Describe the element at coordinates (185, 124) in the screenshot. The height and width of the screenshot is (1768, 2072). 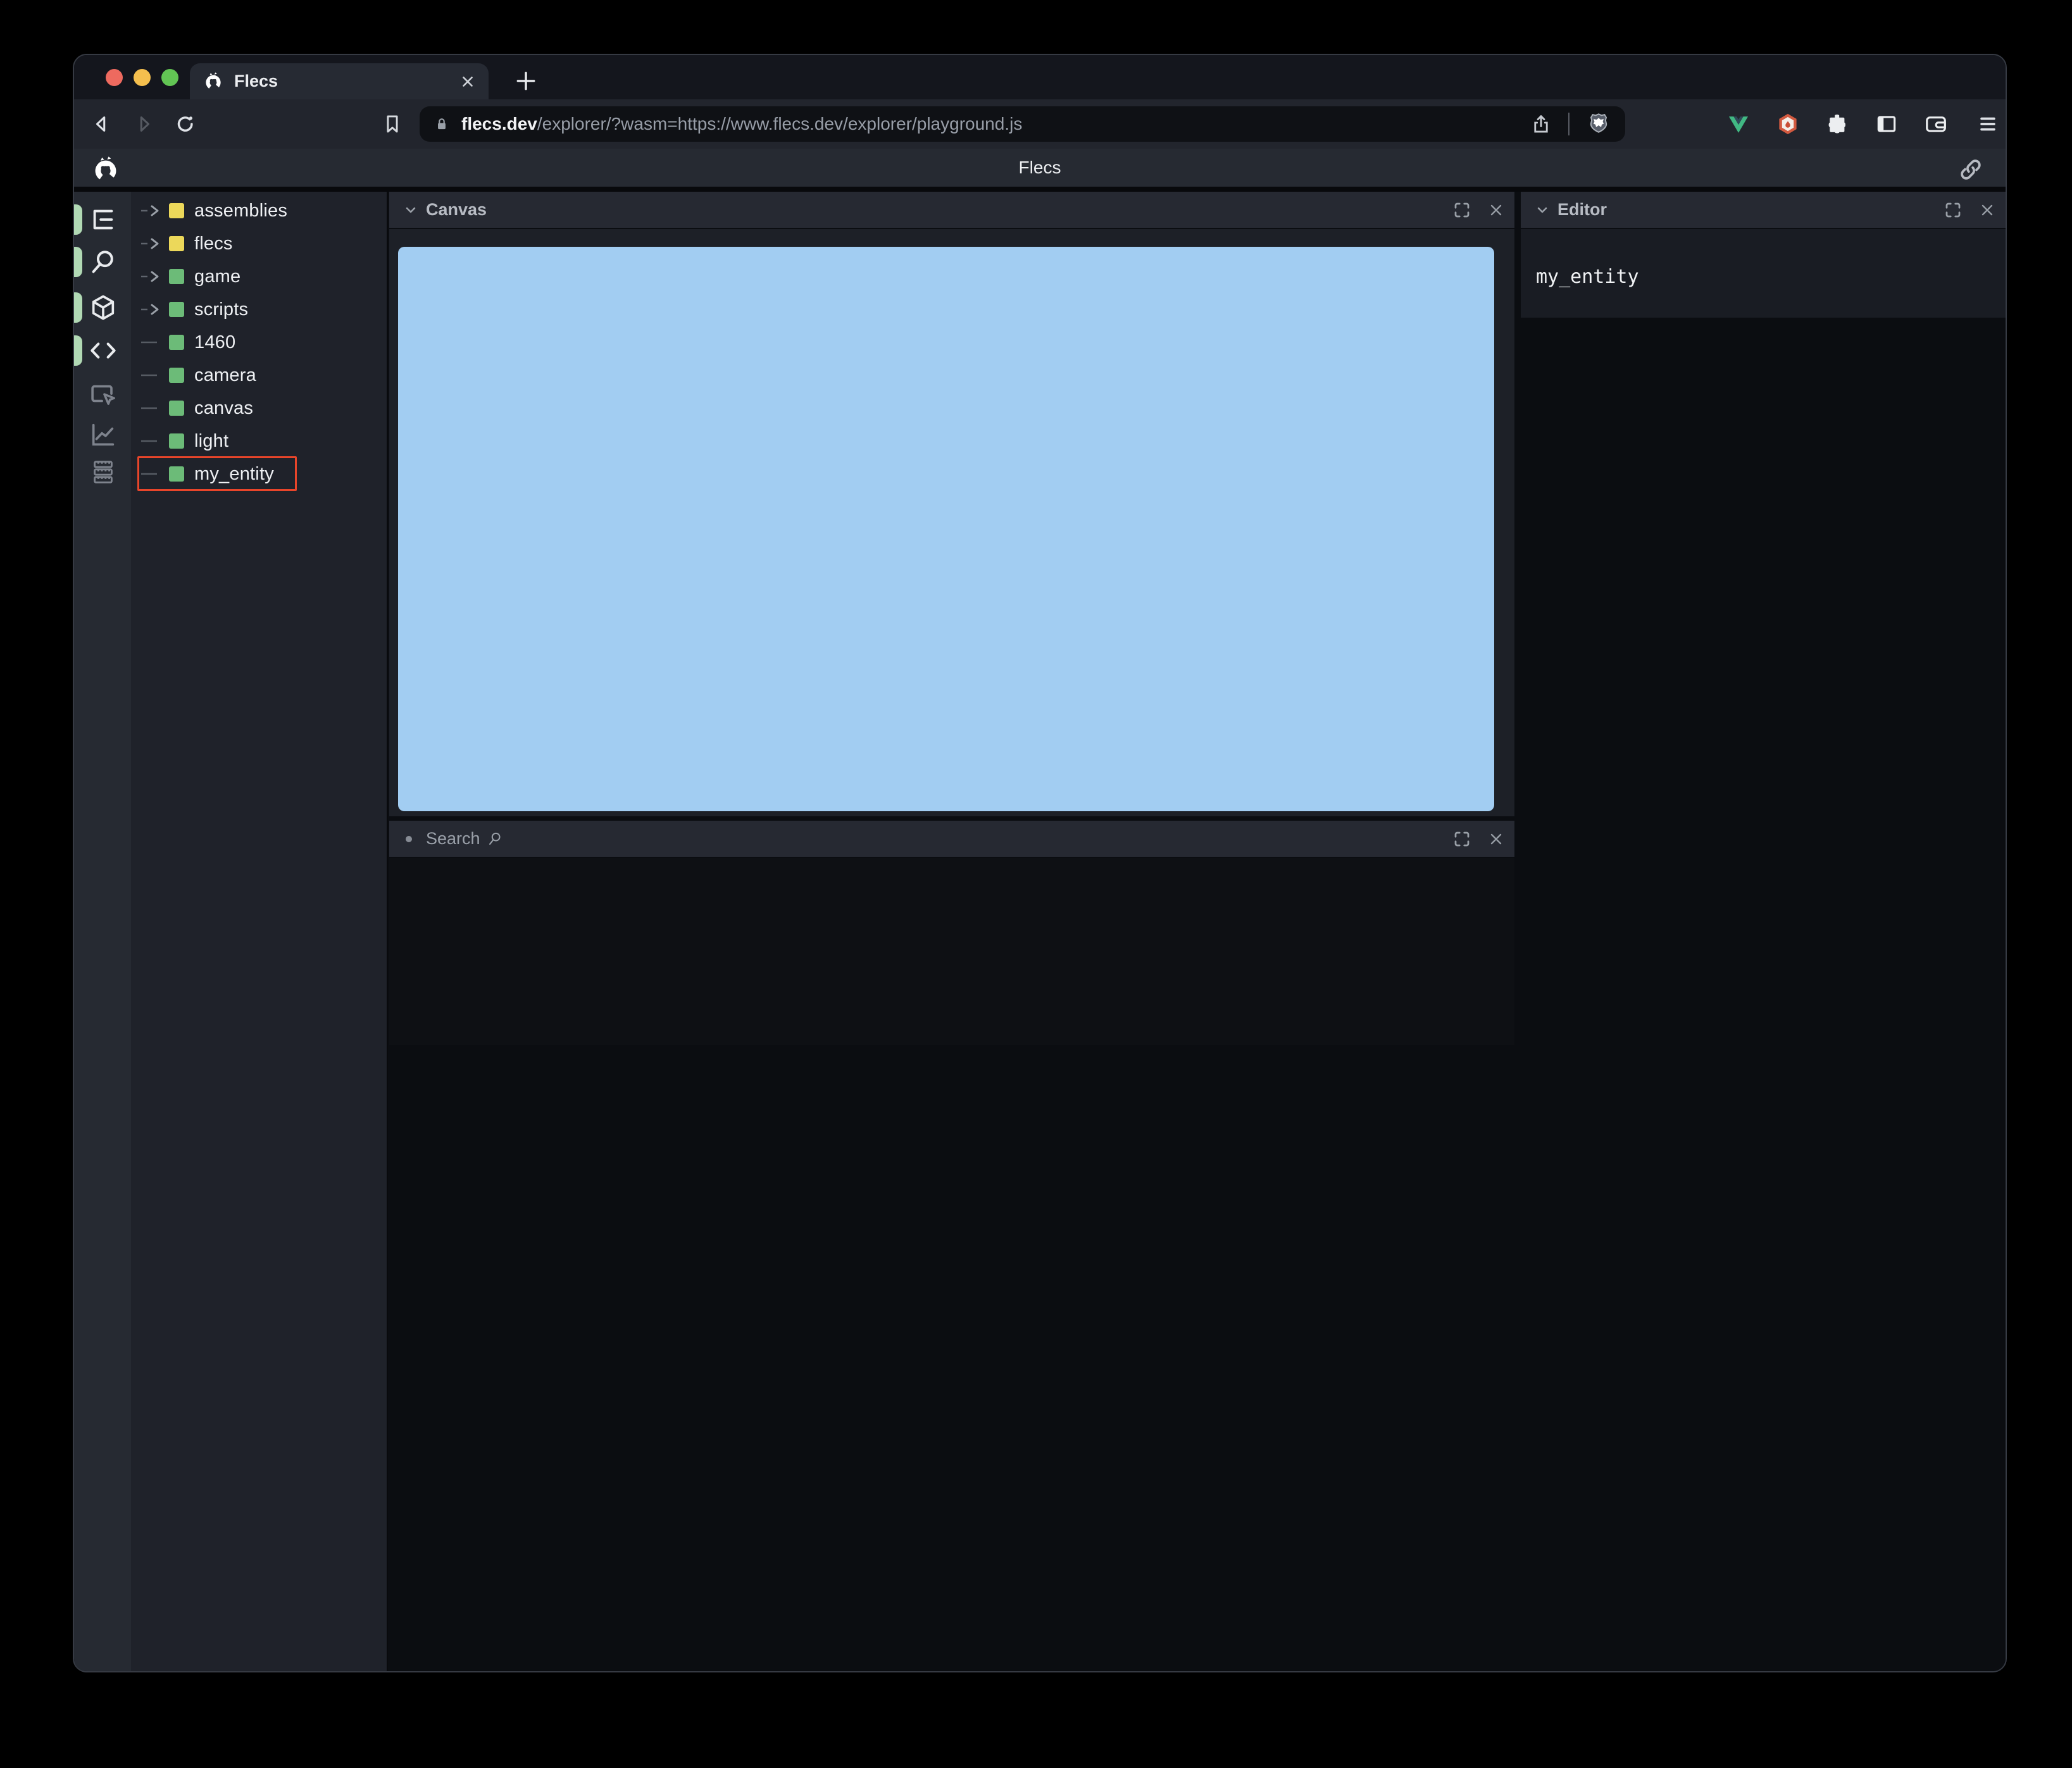
I see `reload-button` at that location.